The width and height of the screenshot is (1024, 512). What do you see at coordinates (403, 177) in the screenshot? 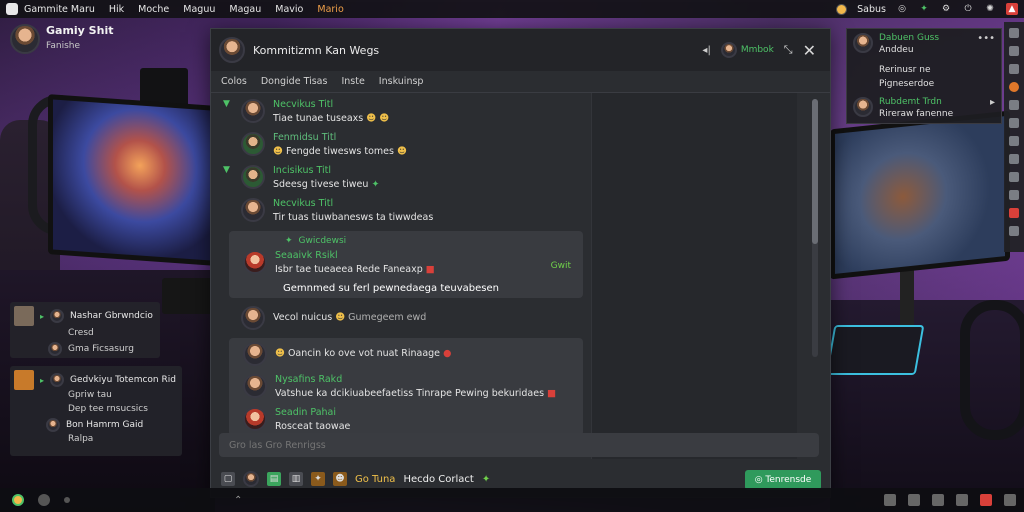
I see `list-item: ▼ Incisikus Titl Sdeesg tivese tiweu ✦` at bounding box center [403, 177].